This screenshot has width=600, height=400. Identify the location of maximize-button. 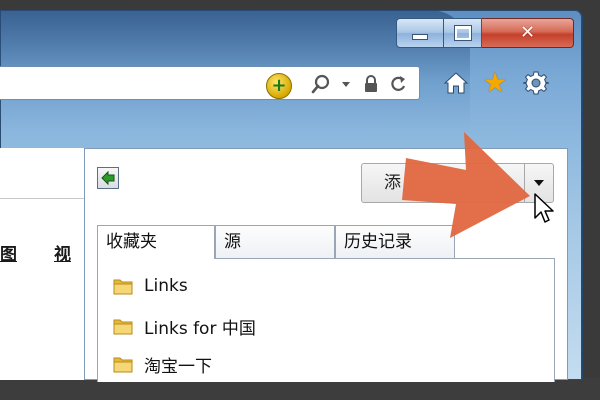
(463, 33).